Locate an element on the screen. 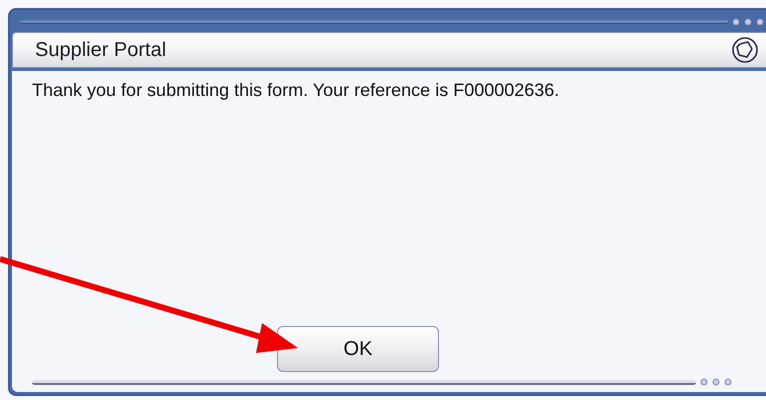 Image resolution: width=766 pixels, height=400 pixels. ok-button: OK is located at coordinates (358, 349).